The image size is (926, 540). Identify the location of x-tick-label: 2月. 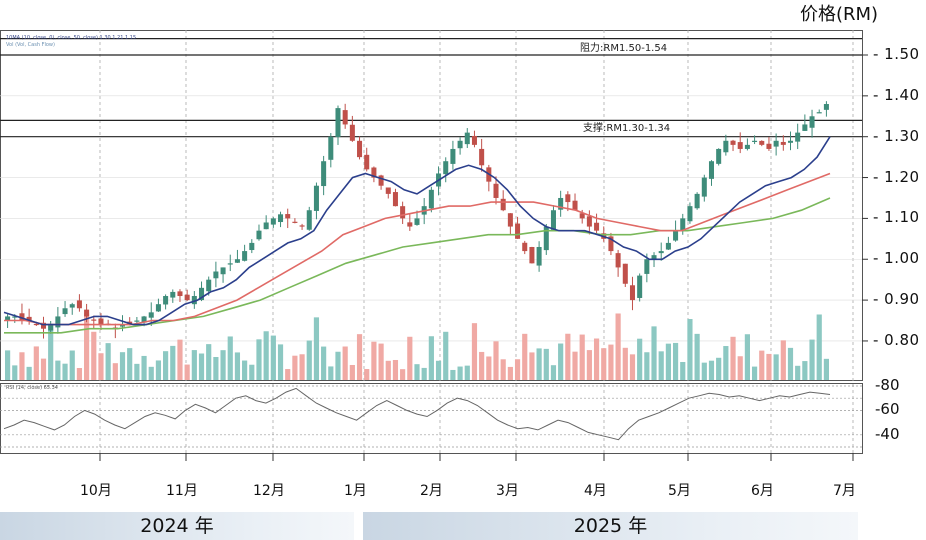
(431, 491).